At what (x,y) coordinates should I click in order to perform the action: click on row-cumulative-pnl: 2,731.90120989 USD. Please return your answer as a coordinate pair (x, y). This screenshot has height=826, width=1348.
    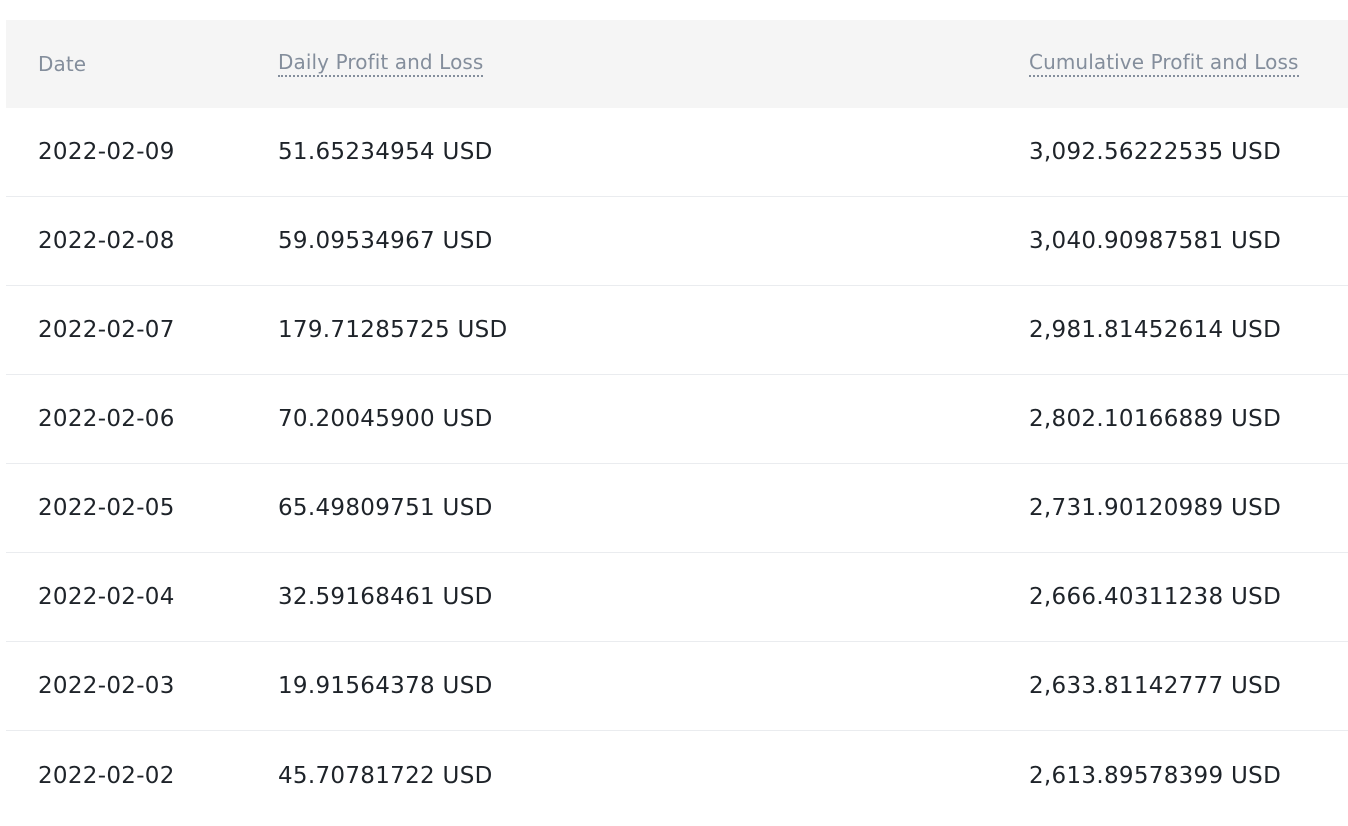
    Looking at the image, I should click on (1155, 508).